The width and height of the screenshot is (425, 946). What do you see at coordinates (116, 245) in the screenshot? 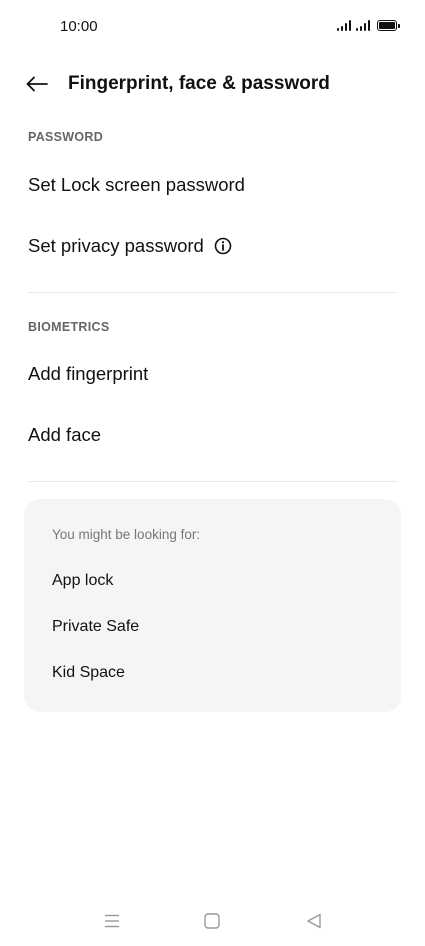
I see `list-item-label: Set privacy password` at bounding box center [116, 245].